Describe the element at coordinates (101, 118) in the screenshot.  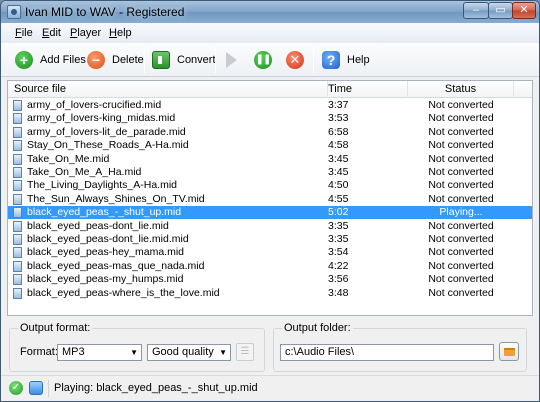
I see `row-file-name: army_of_lovers-king_midas.mid` at that location.